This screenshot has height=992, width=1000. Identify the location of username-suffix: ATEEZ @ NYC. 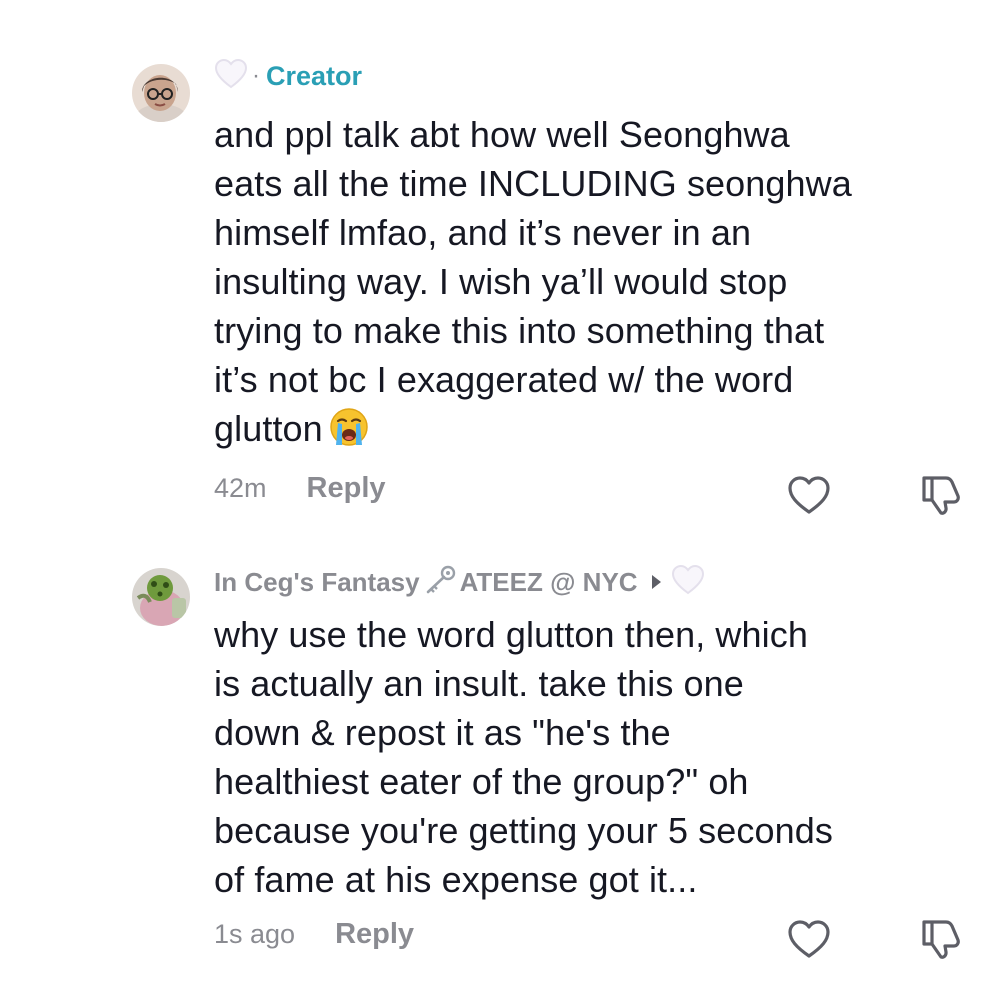
(549, 582).